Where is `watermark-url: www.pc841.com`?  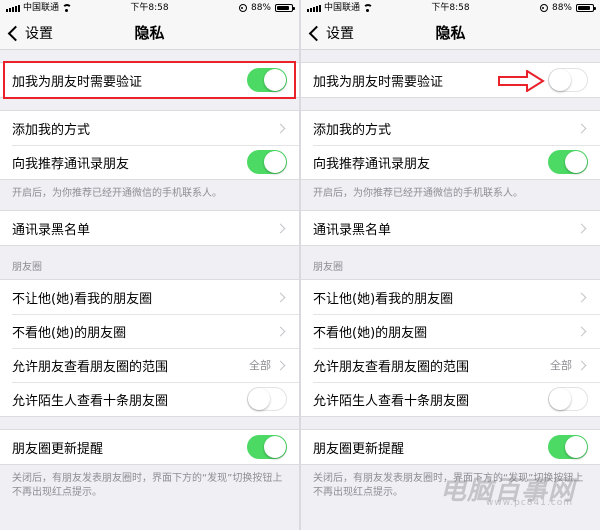
watermark-url: www.pc841.com is located at coordinates (530, 503).